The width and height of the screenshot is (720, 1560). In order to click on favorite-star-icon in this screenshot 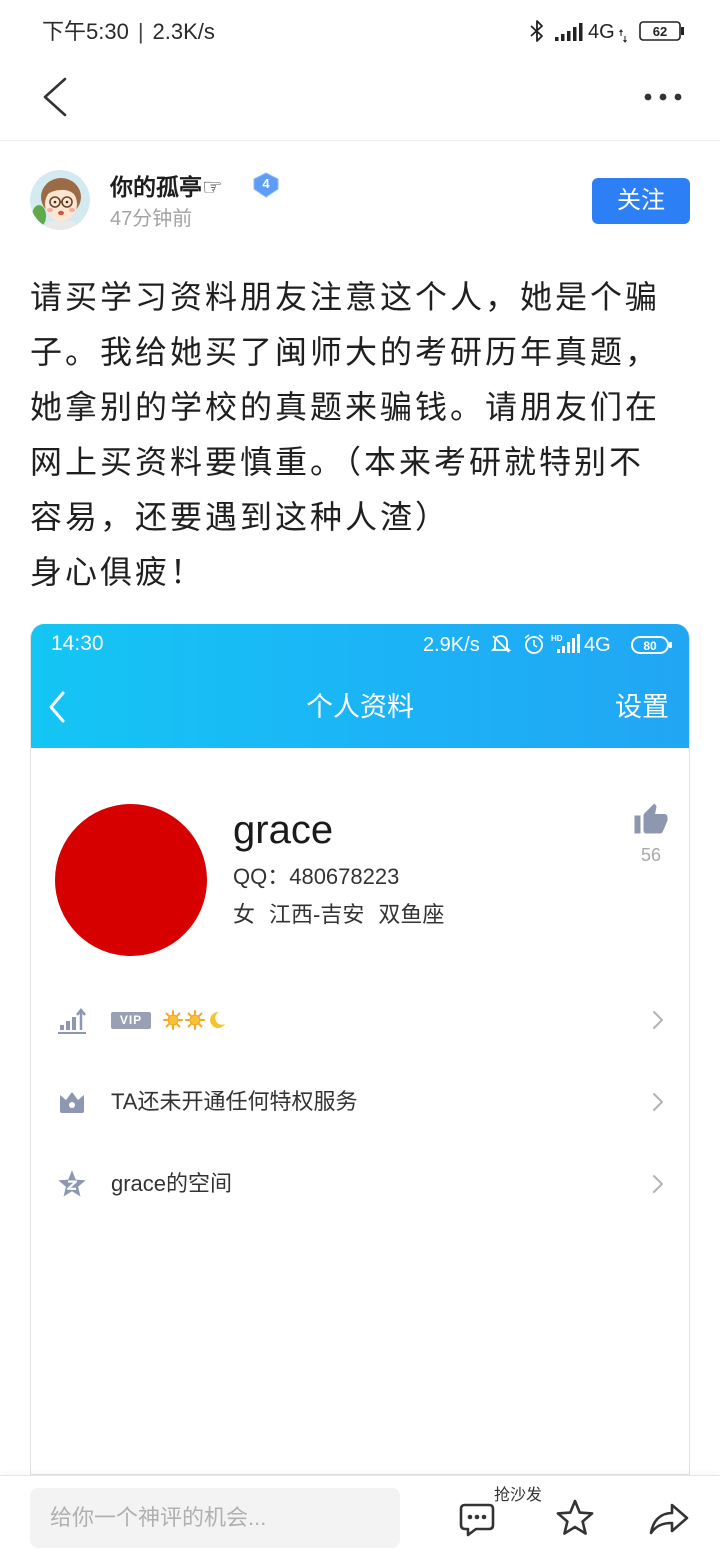, I will do `click(575, 1518)`.